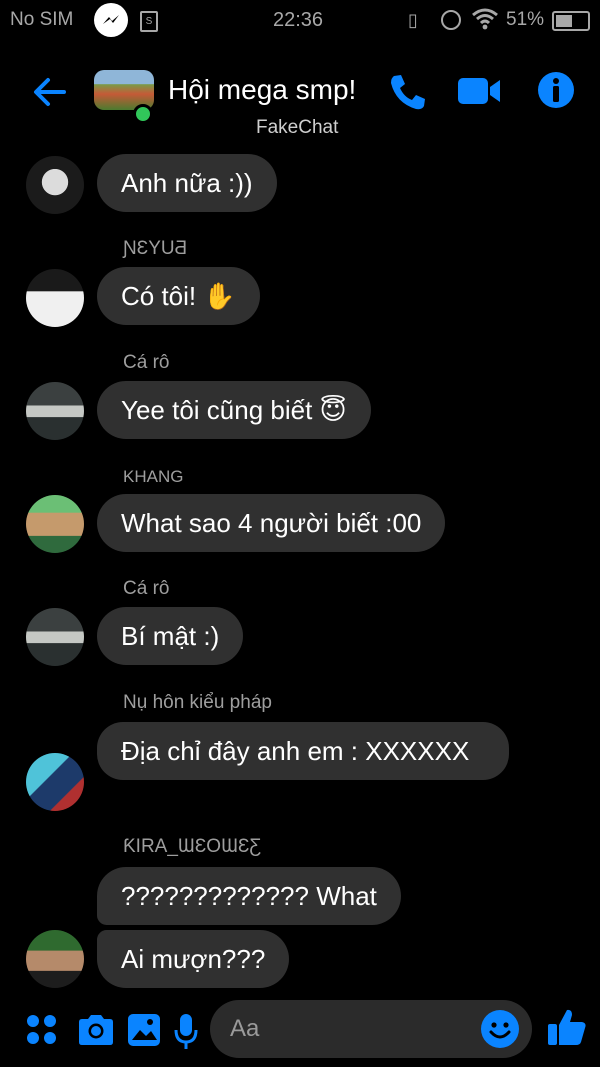  I want to click on video-call-button, so click(479, 91).